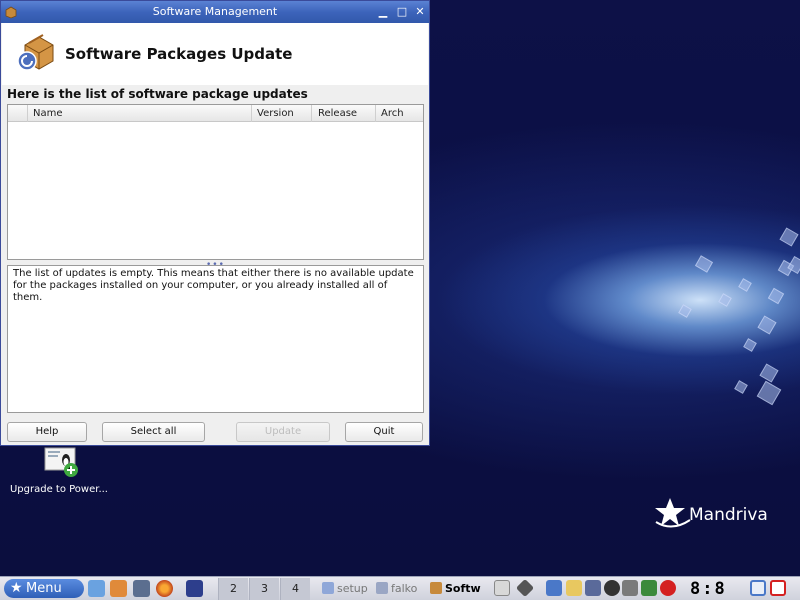  I want to click on upgrade-icon, so click(61, 462).